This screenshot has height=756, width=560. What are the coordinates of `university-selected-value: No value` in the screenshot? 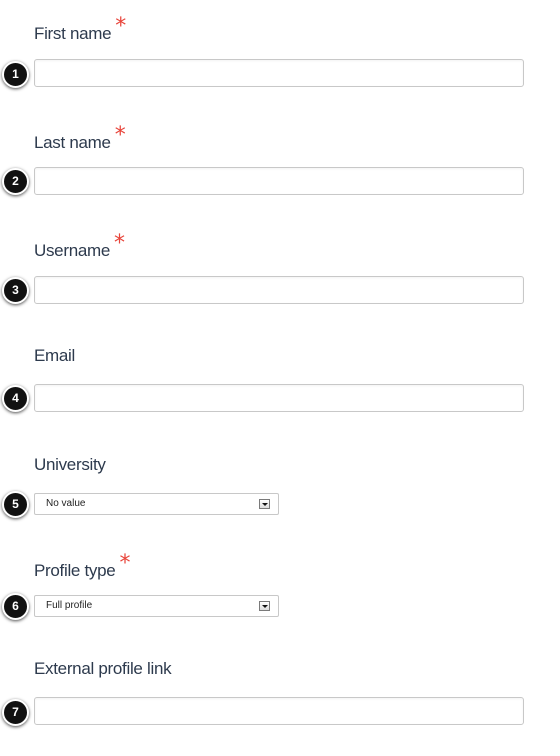 It's located at (66, 503).